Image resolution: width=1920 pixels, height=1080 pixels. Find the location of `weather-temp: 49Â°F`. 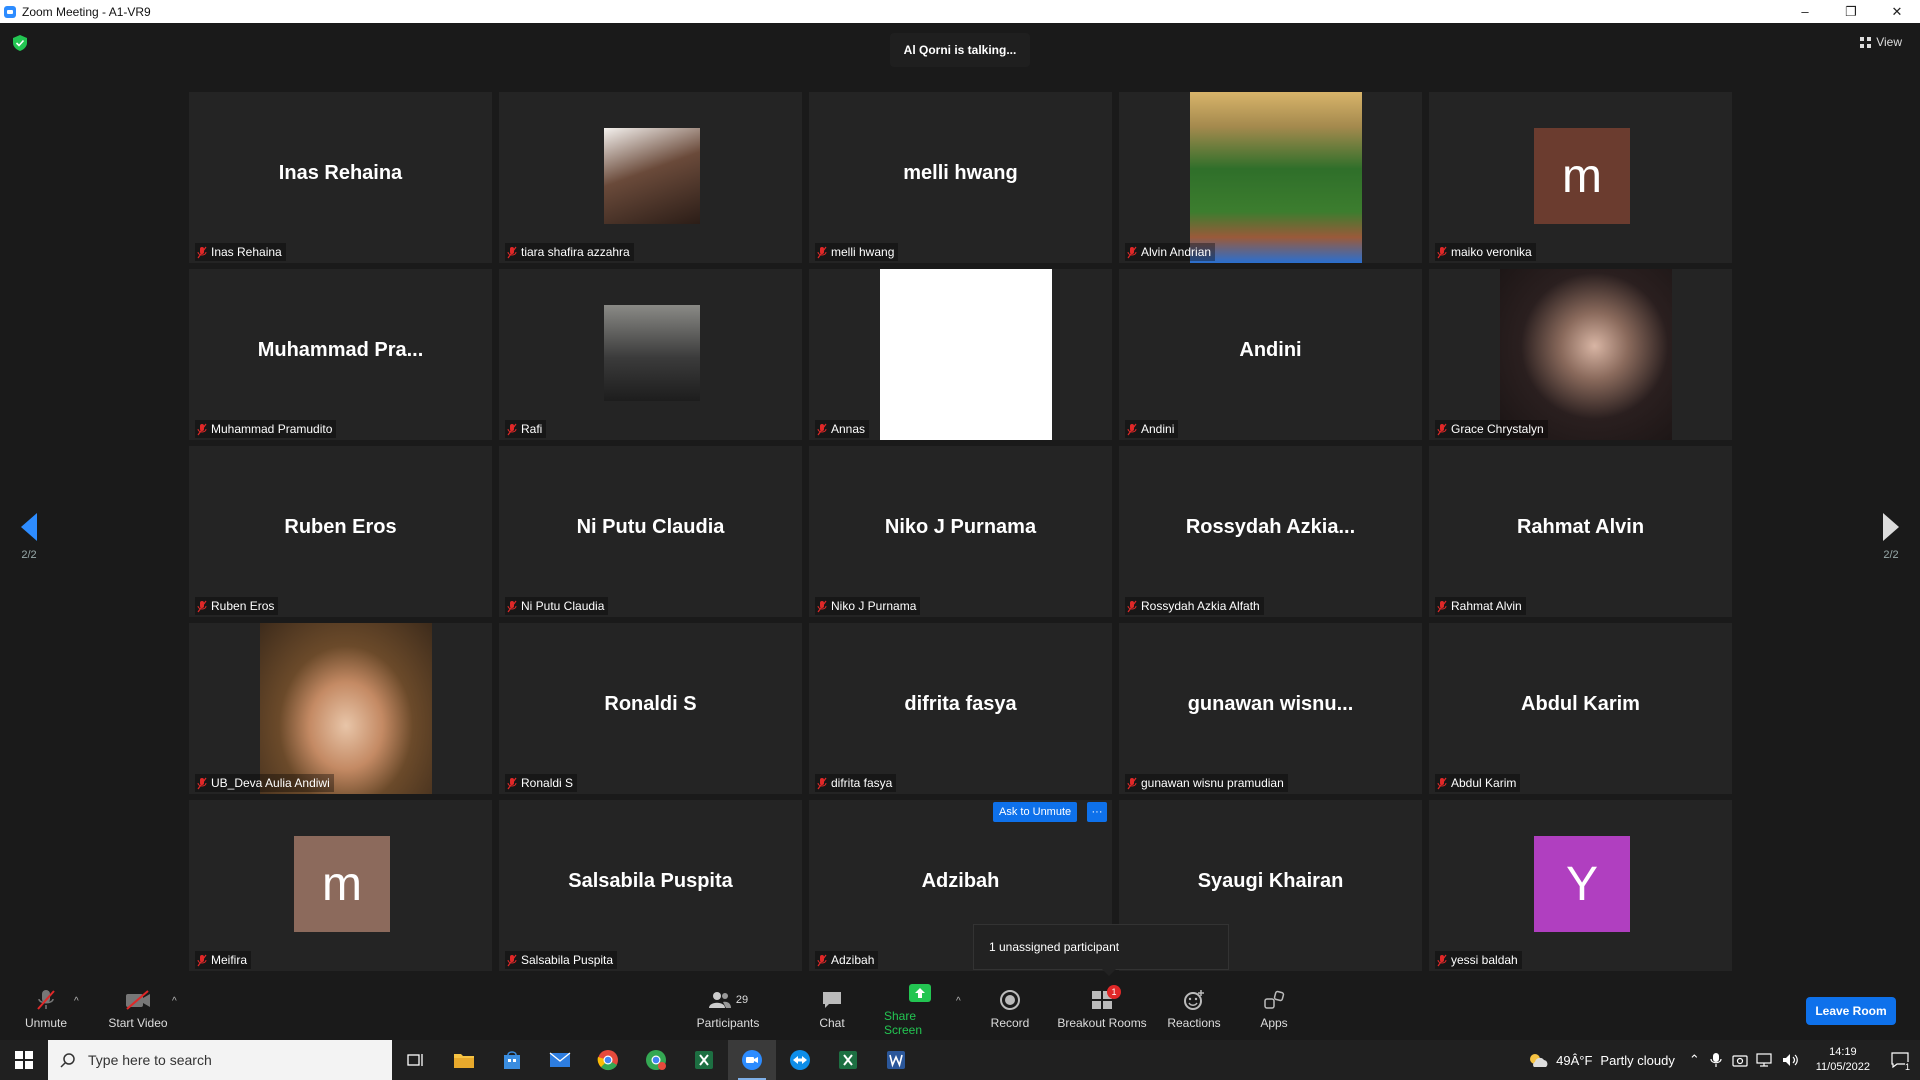

weather-temp: 49Â°F is located at coordinates (1574, 1060).